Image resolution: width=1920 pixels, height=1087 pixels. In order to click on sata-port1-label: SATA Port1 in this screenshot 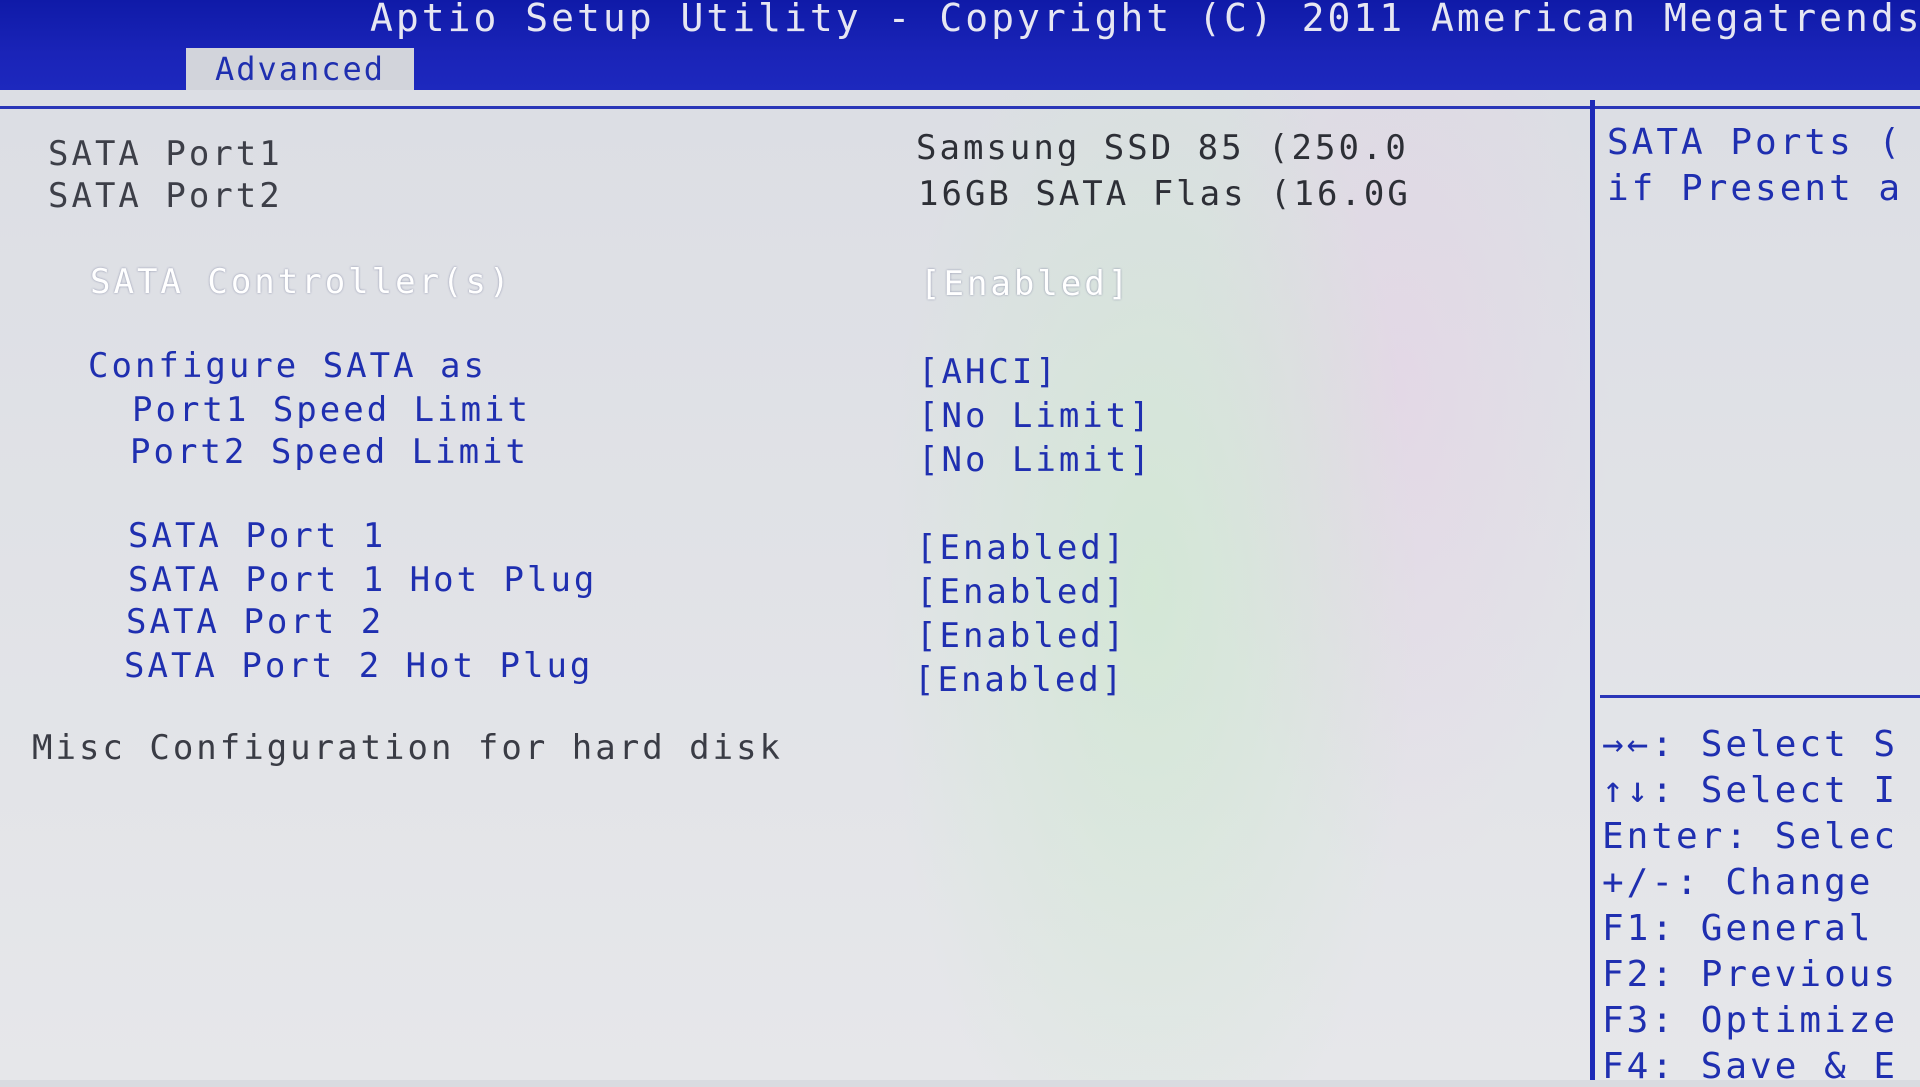, I will do `click(165, 154)`.